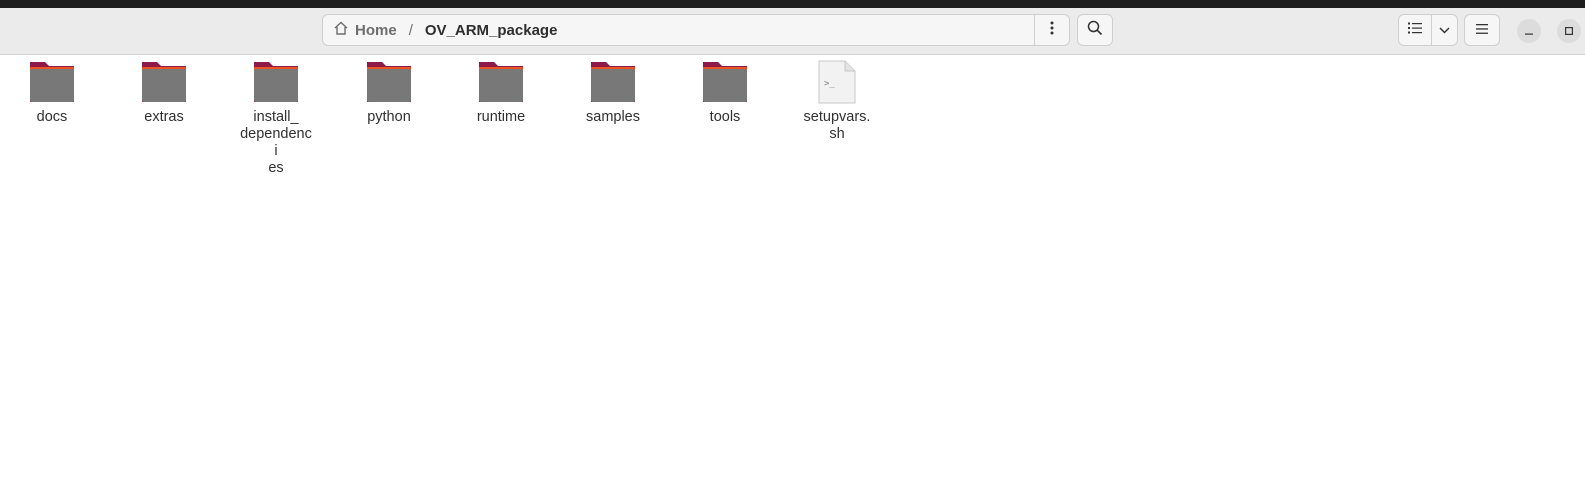 The height and width of the screenshot is (489, 1585). I want to click on kebab-menu-icon, so click(1052, 30).